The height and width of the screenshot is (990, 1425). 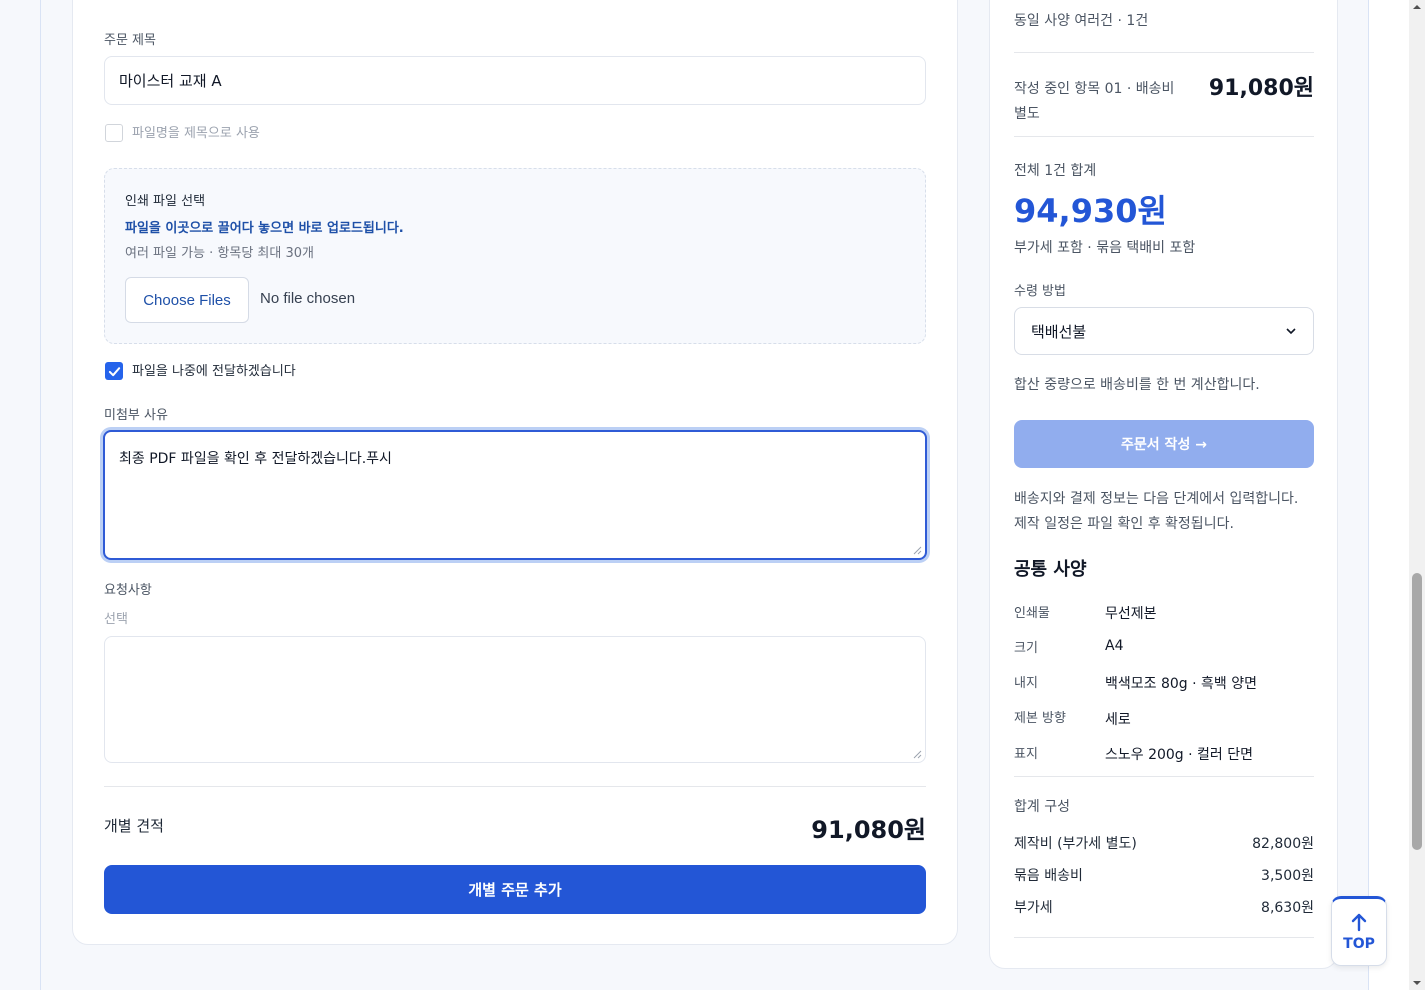 I want to click on info-line-1: 배송지와 결제 정보는 다음 단계에서 입력합니다., so click(x=1156, y=499).